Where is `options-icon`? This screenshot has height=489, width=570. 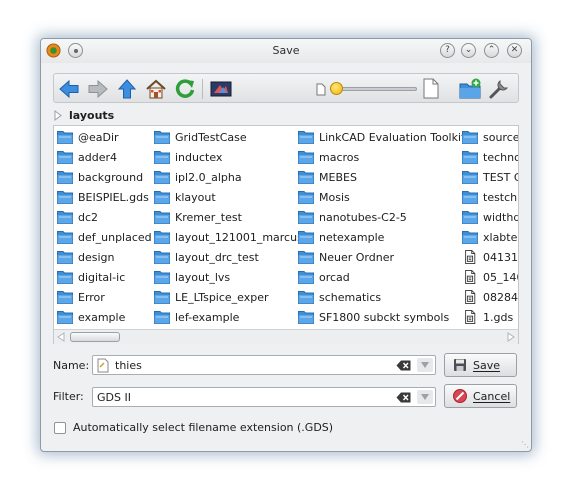
options-icon is located at coordinates (499, 89).